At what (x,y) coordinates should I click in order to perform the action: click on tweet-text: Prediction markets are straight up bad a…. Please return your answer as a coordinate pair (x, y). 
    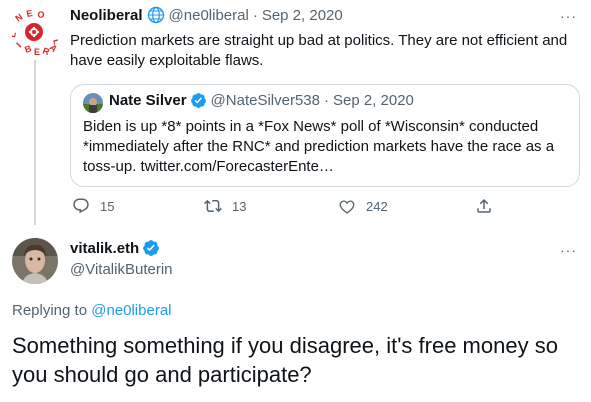
    Looking at the image, I should click on (319, 50).